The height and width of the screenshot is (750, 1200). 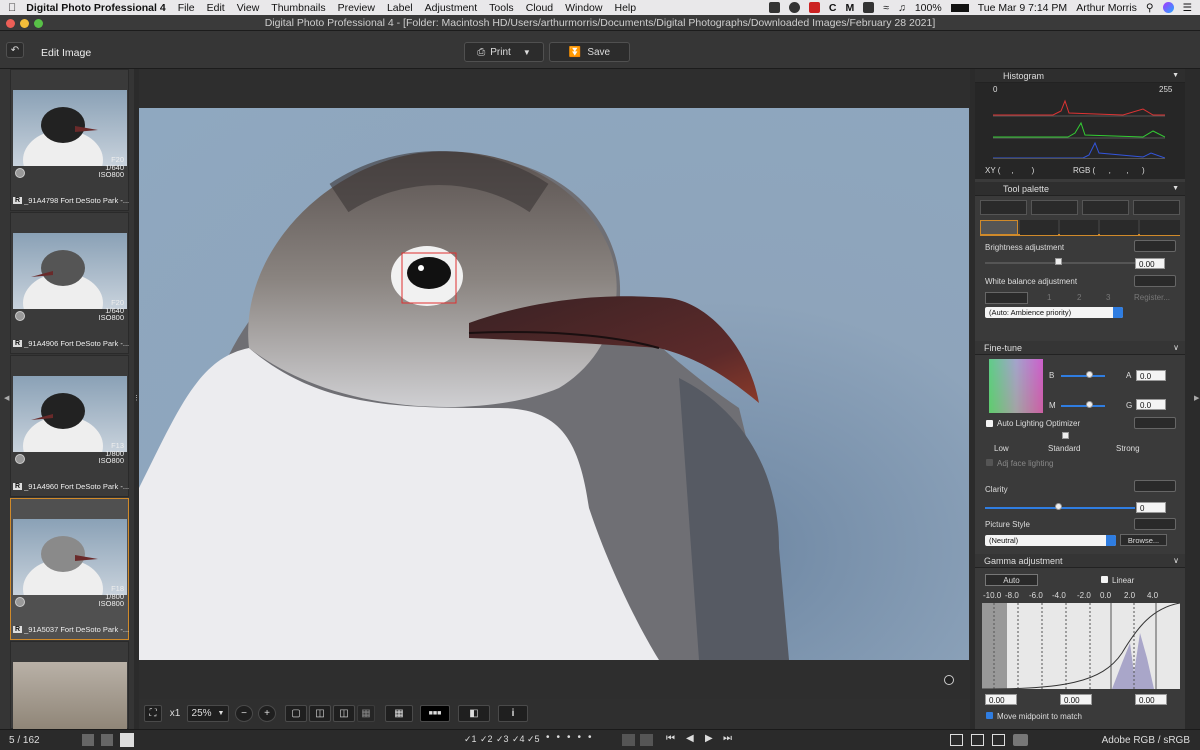 I want to click on fullscreen-icon, so click(x=998, y=740).